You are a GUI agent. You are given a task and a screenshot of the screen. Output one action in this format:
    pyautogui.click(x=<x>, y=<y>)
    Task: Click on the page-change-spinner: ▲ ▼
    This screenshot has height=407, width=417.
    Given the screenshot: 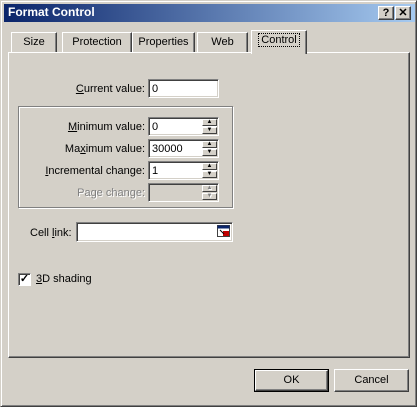 What is the action you would take?
    pyautogui.click(x=209, y=192)
    